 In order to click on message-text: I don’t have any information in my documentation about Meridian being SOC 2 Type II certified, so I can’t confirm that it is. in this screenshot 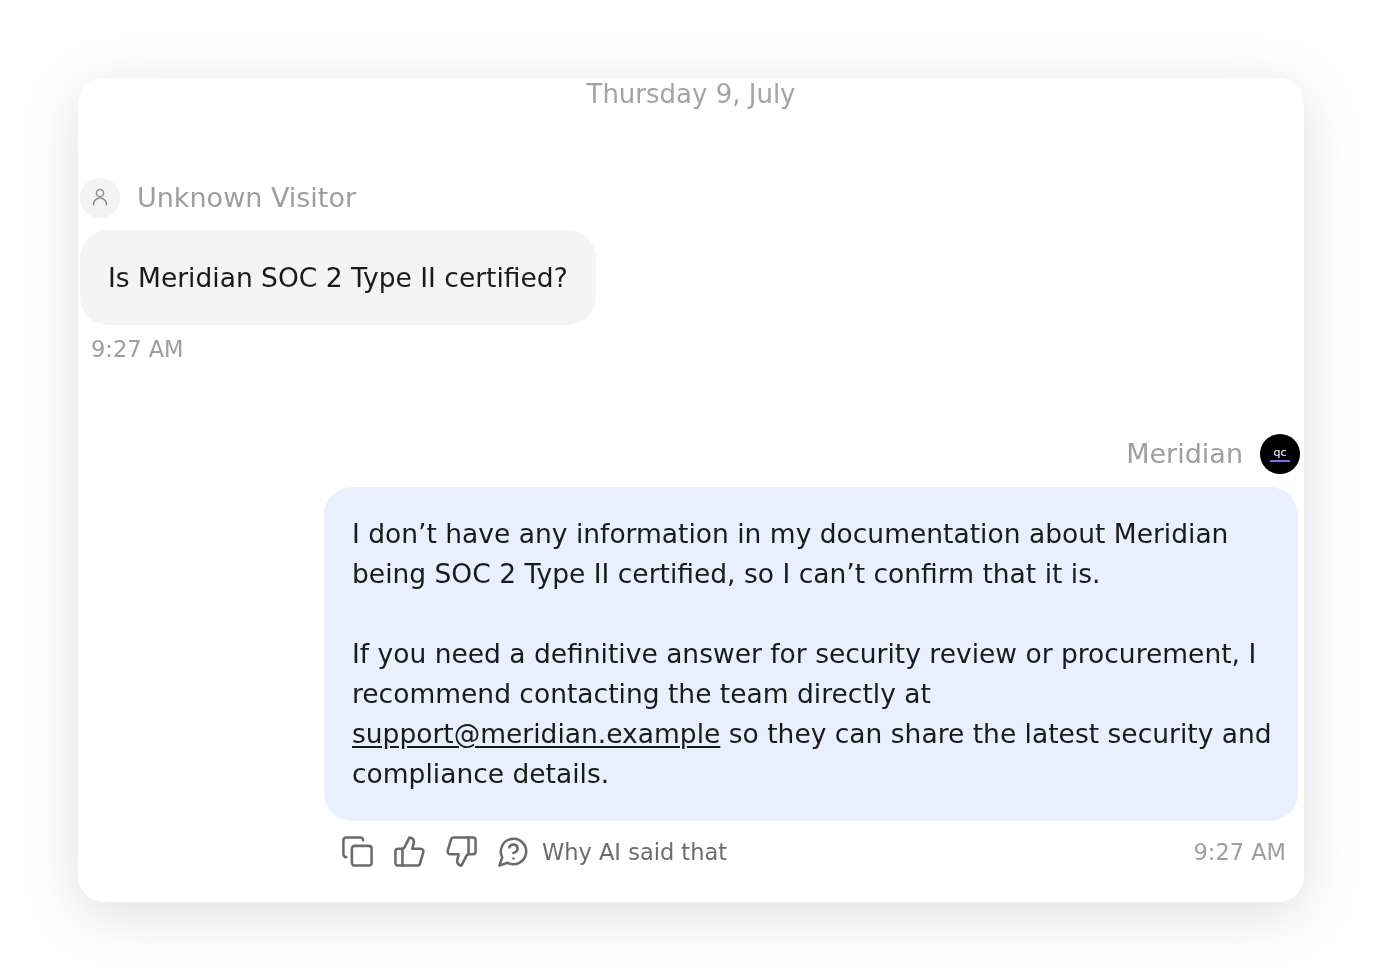, I will do `click(791, 554)`.